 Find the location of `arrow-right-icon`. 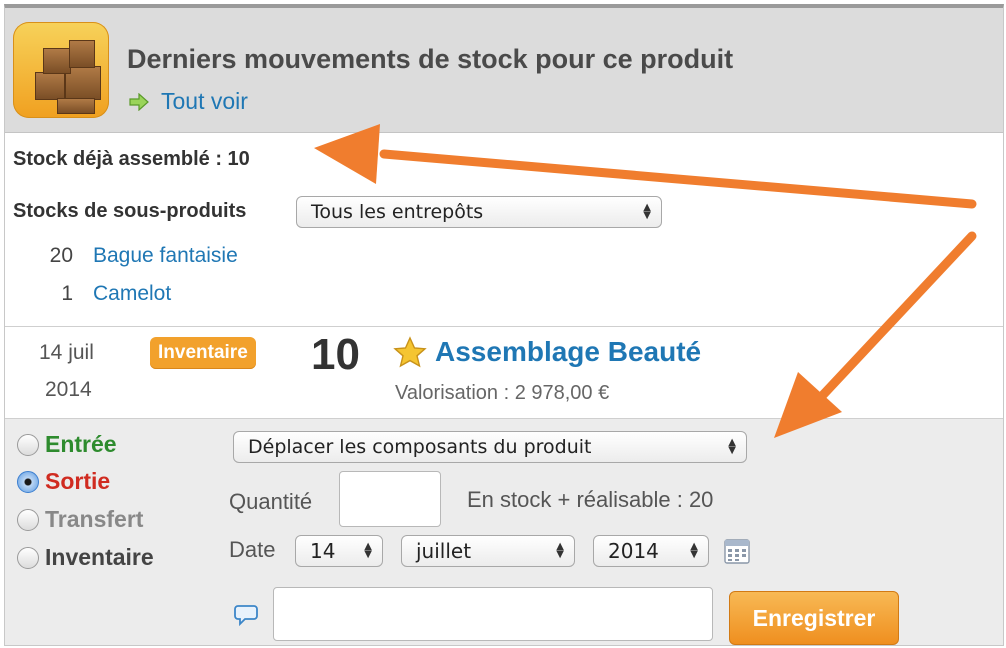

arrow-right-icon is located at coordinates (139, 101).